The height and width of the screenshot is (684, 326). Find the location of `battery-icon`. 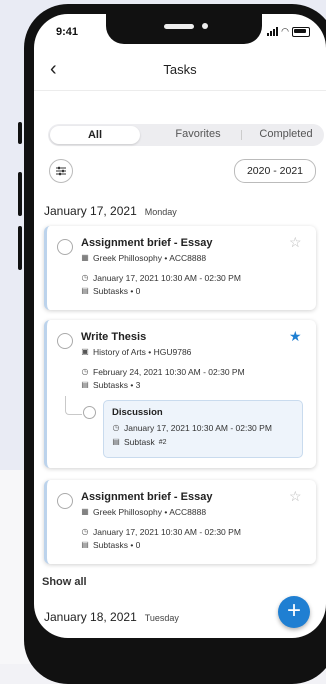

battery-icon is located at coordinates (301, 31).